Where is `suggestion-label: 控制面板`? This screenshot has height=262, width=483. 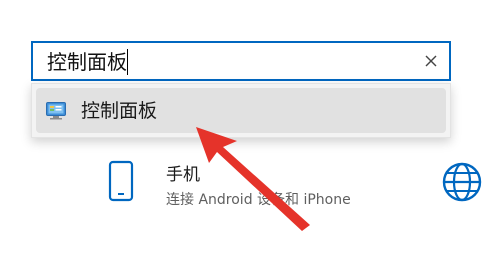
suggestion-label: 控制面板 is located at coordinates (119, 111).